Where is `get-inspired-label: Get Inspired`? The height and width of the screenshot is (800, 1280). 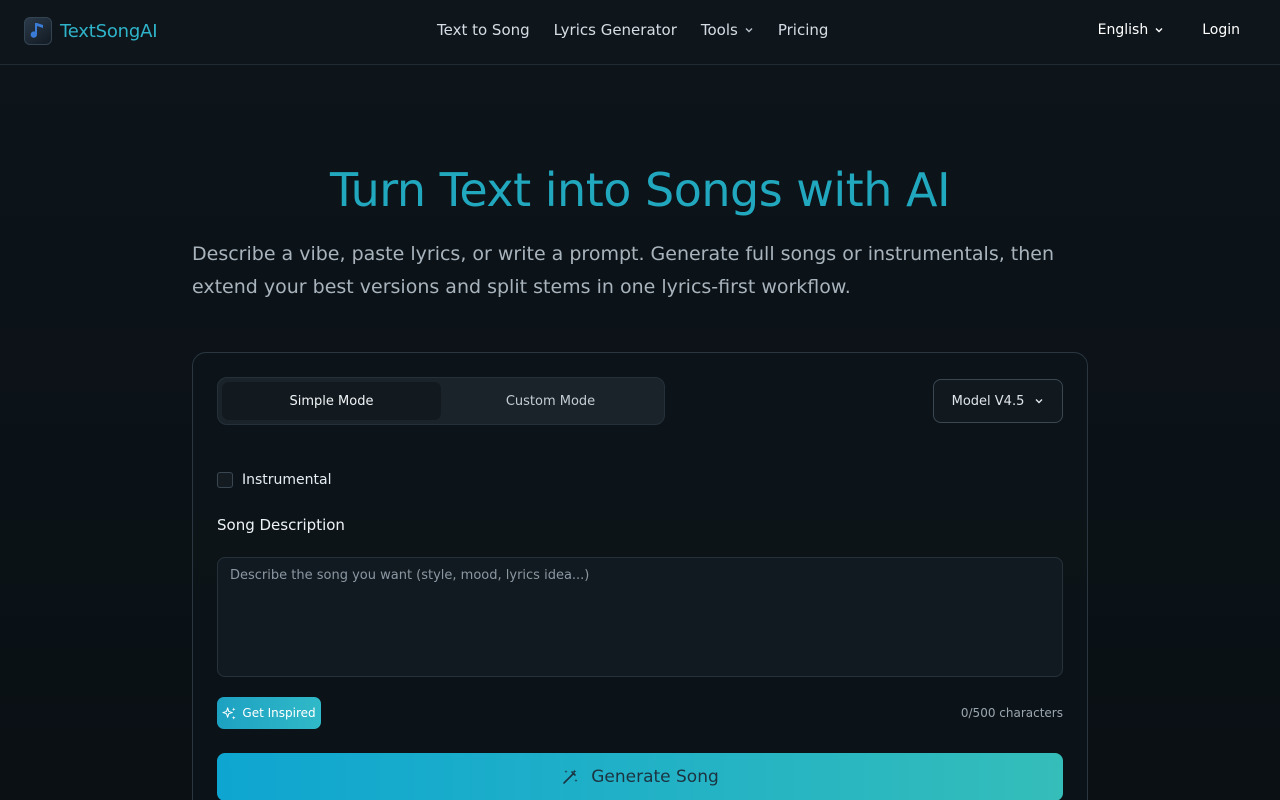
get-inspired-label: Get Inspired is located at coordinates (279, 713).